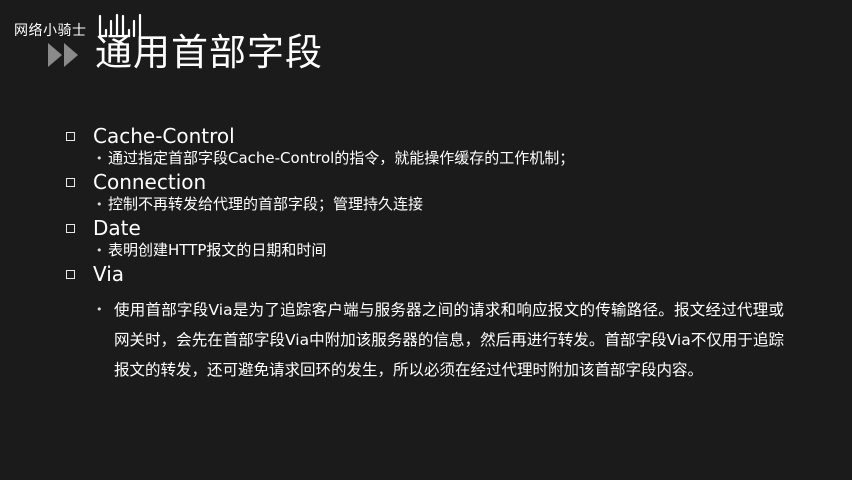 This screenshot has height=480, width=852. What do you see at coordinates (109, 274) in the screenshot?
I see `item-title: Via` at bounding box center [109, 274].